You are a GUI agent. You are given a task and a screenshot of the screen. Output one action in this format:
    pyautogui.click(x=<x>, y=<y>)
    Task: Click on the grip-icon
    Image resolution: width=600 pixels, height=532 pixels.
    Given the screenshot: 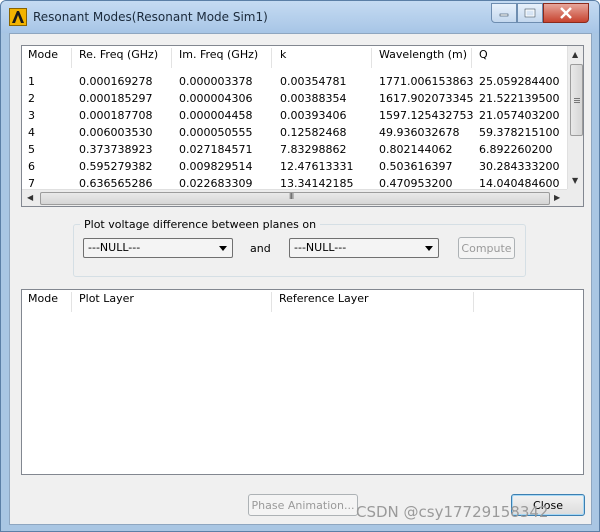 What is the action you would take?
    pyautogui.click(x=577, y=100)
    